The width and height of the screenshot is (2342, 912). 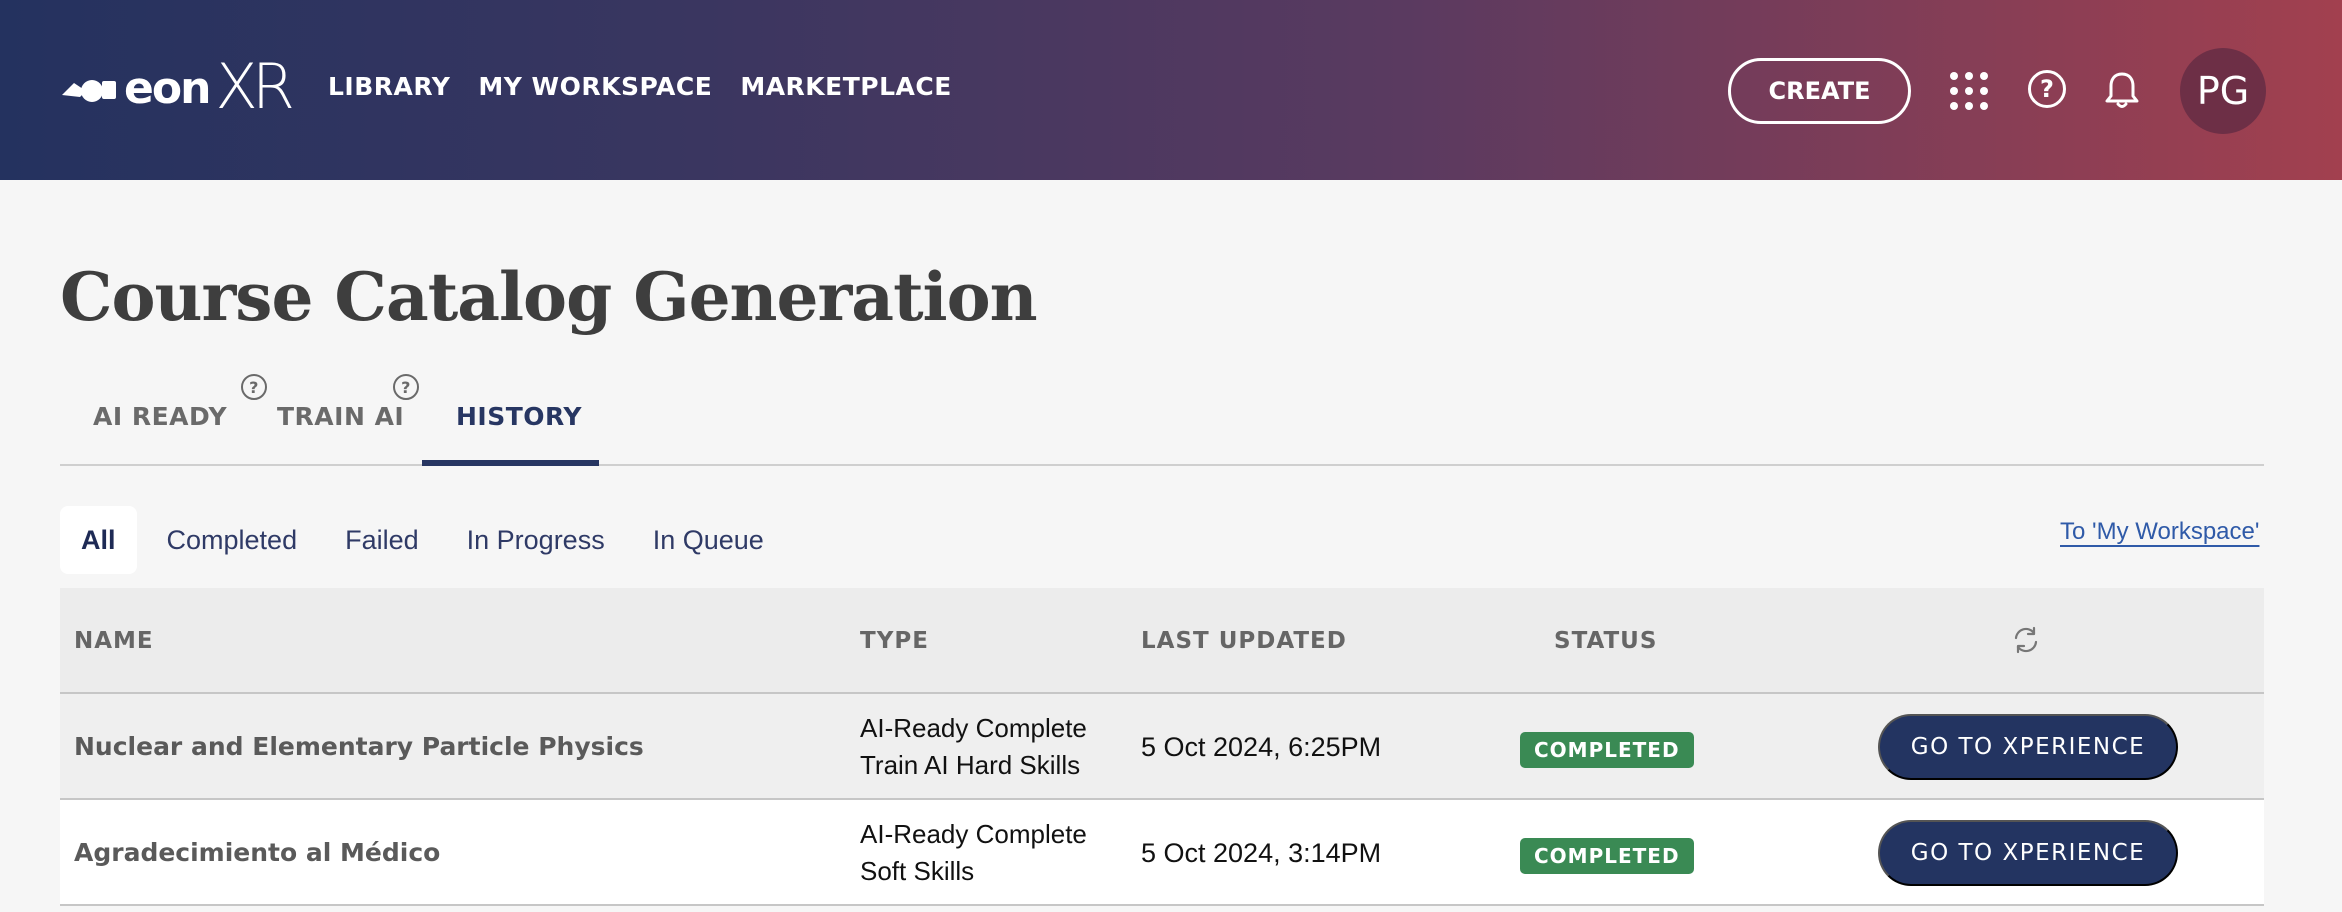 What do you see at coordinates (257, 852) in the screenshot?
I see `row-name: Agradecimiento al Médico` at bounding box center [257, 852].